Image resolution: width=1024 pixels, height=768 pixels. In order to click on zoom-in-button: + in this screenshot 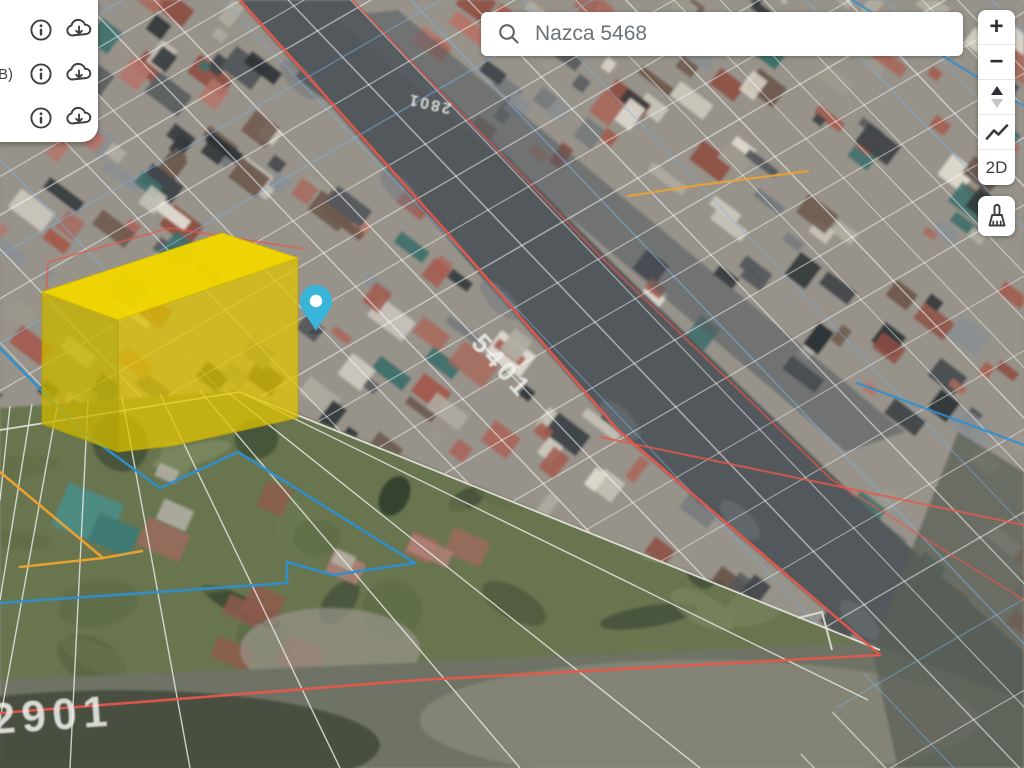, I will do `click(996, 27)`.